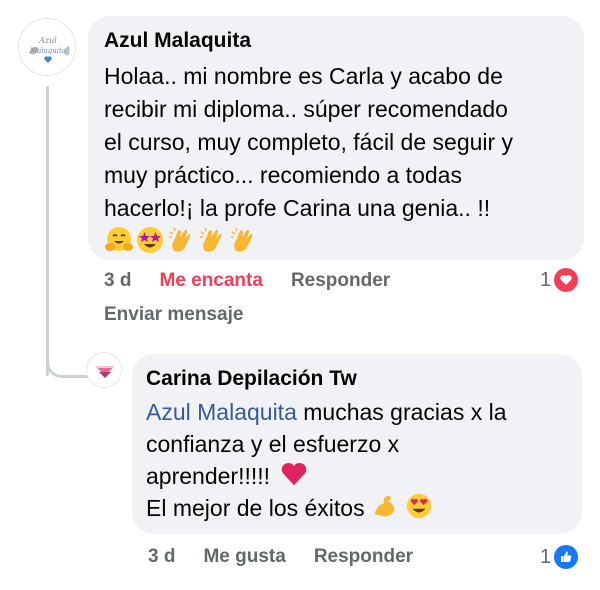 The height and width of the screenshot is (590, 600). I want to click on comment-line: recibir mi diploma.. súper recomendado, so click(306, 109).